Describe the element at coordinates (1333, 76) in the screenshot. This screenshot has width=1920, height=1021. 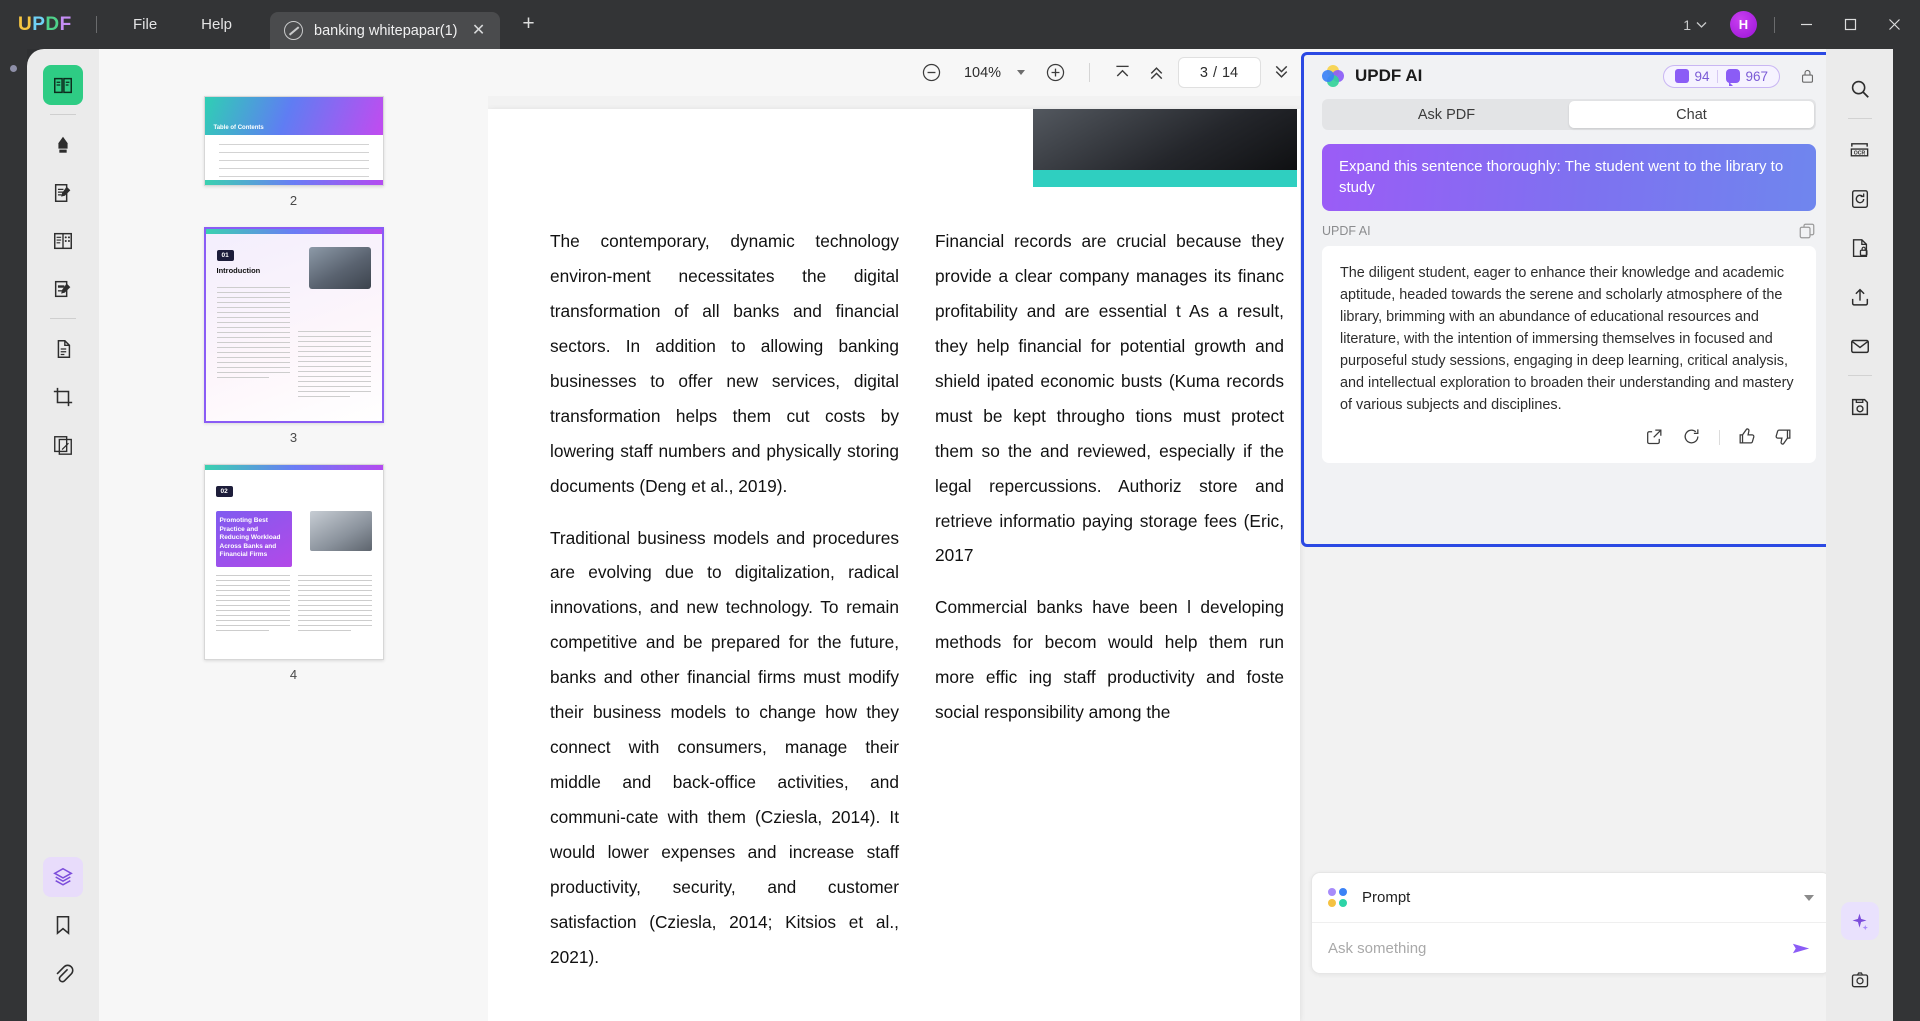
I see `updf-ai-logo-icon` at that location.